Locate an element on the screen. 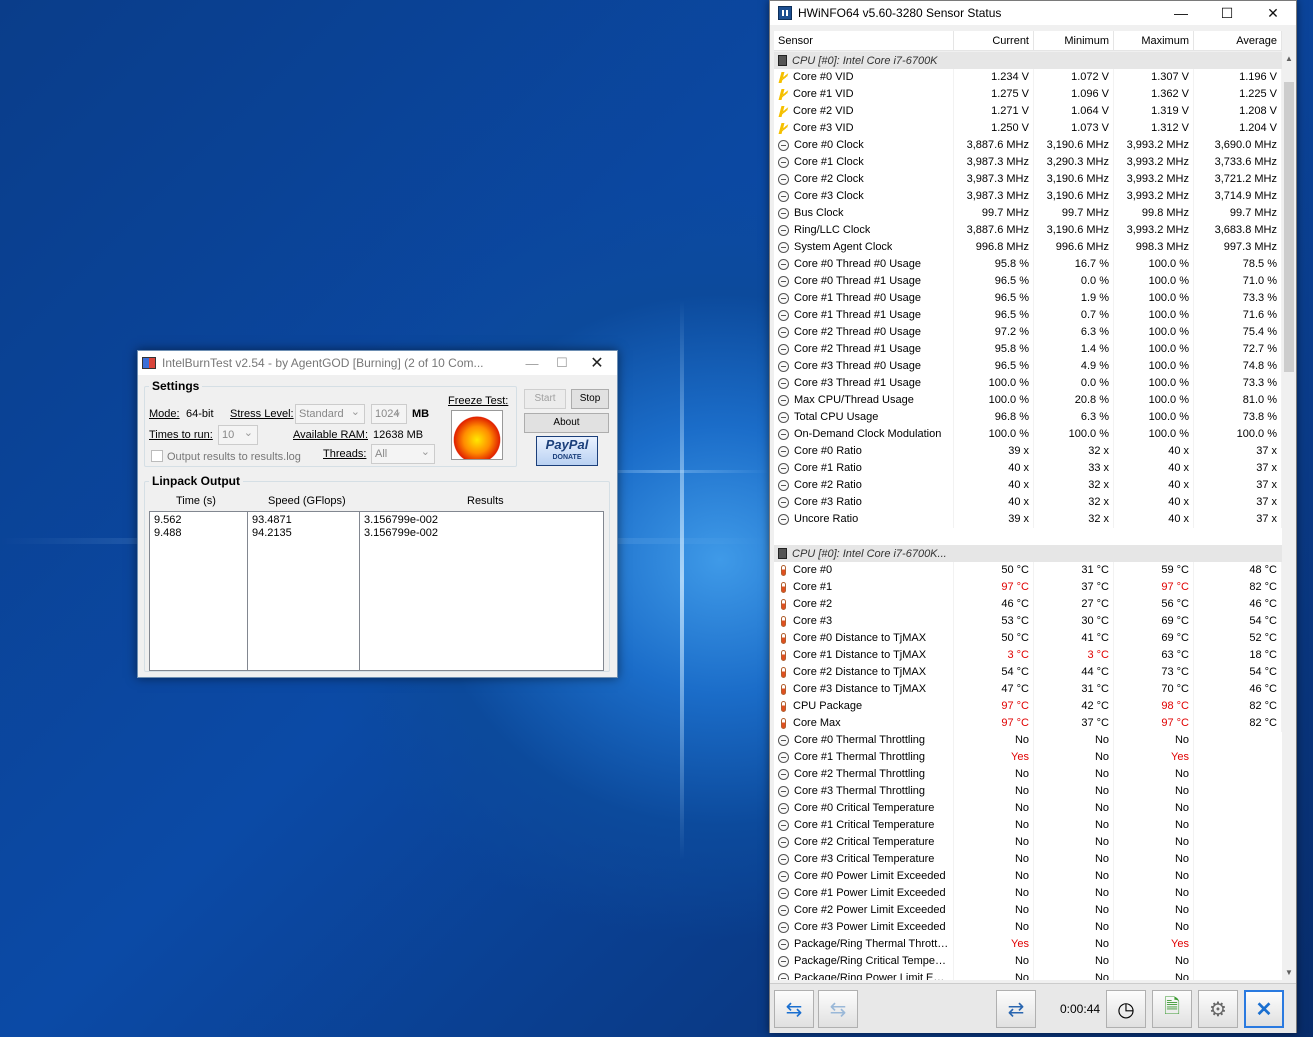  sensor-row: Core #0 Thermal Throttling No No No is located at coordinates (1028, 740).